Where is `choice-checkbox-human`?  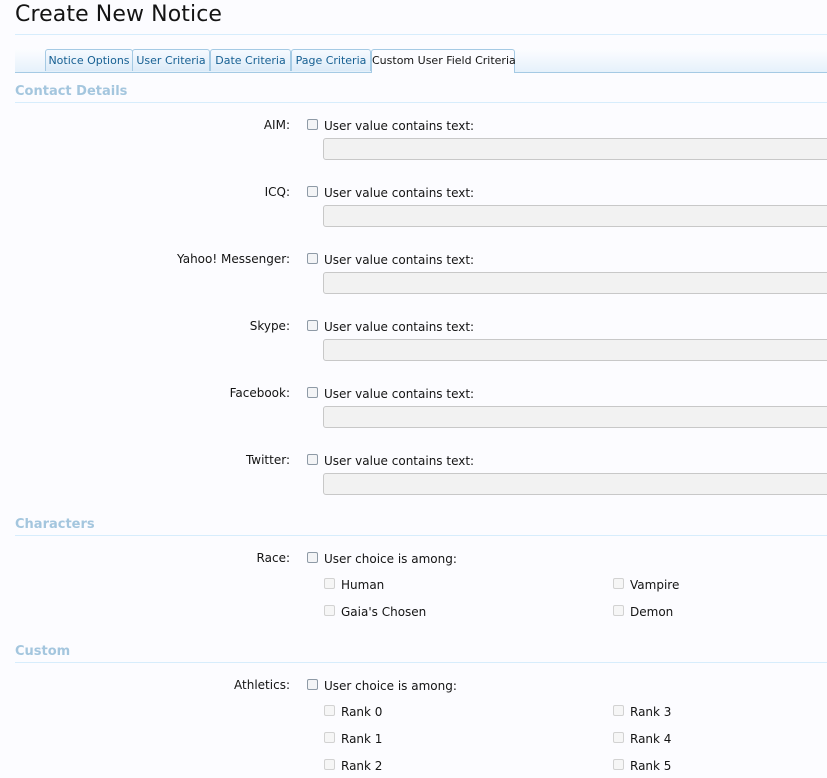
choice-checkbox-human is located at coordinates (329, 583).